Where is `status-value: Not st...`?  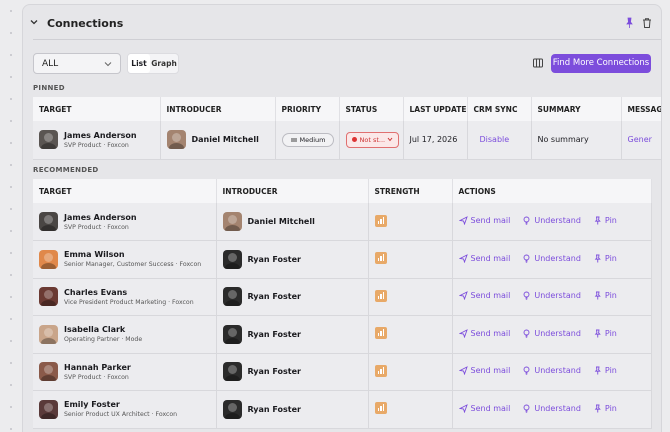 status-value: Not st... is located at coordinates (372, 139).